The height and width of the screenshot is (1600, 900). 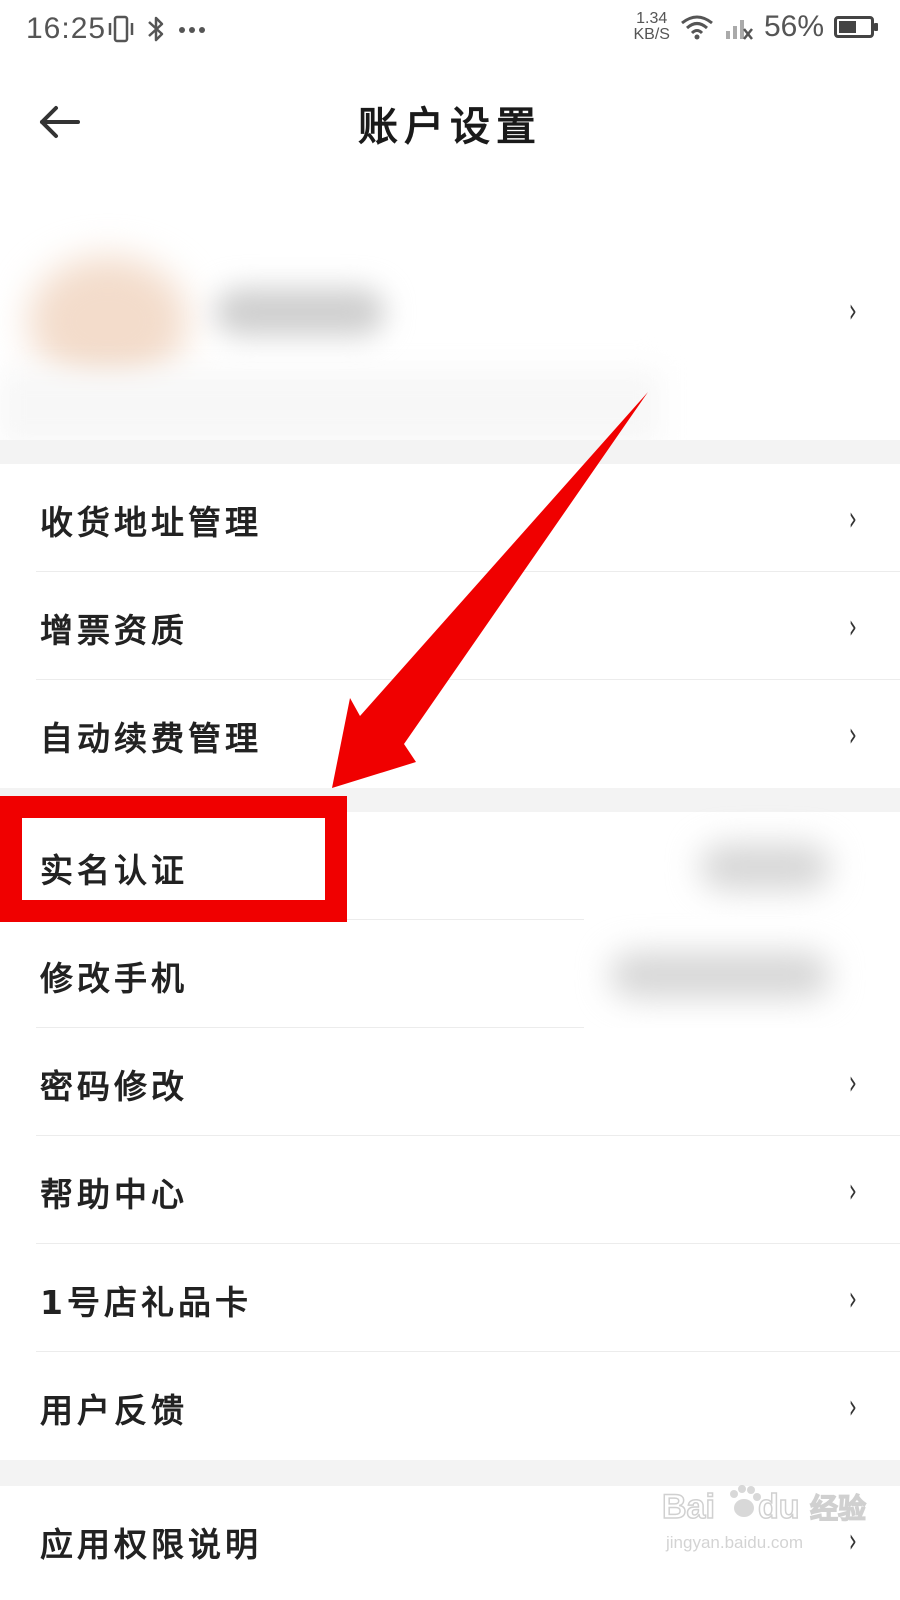 What do you see at coordinates (114, 1086) in the screenshot?
I see `menu-item-label: 密码修改` at bounding box center [114, 1086].